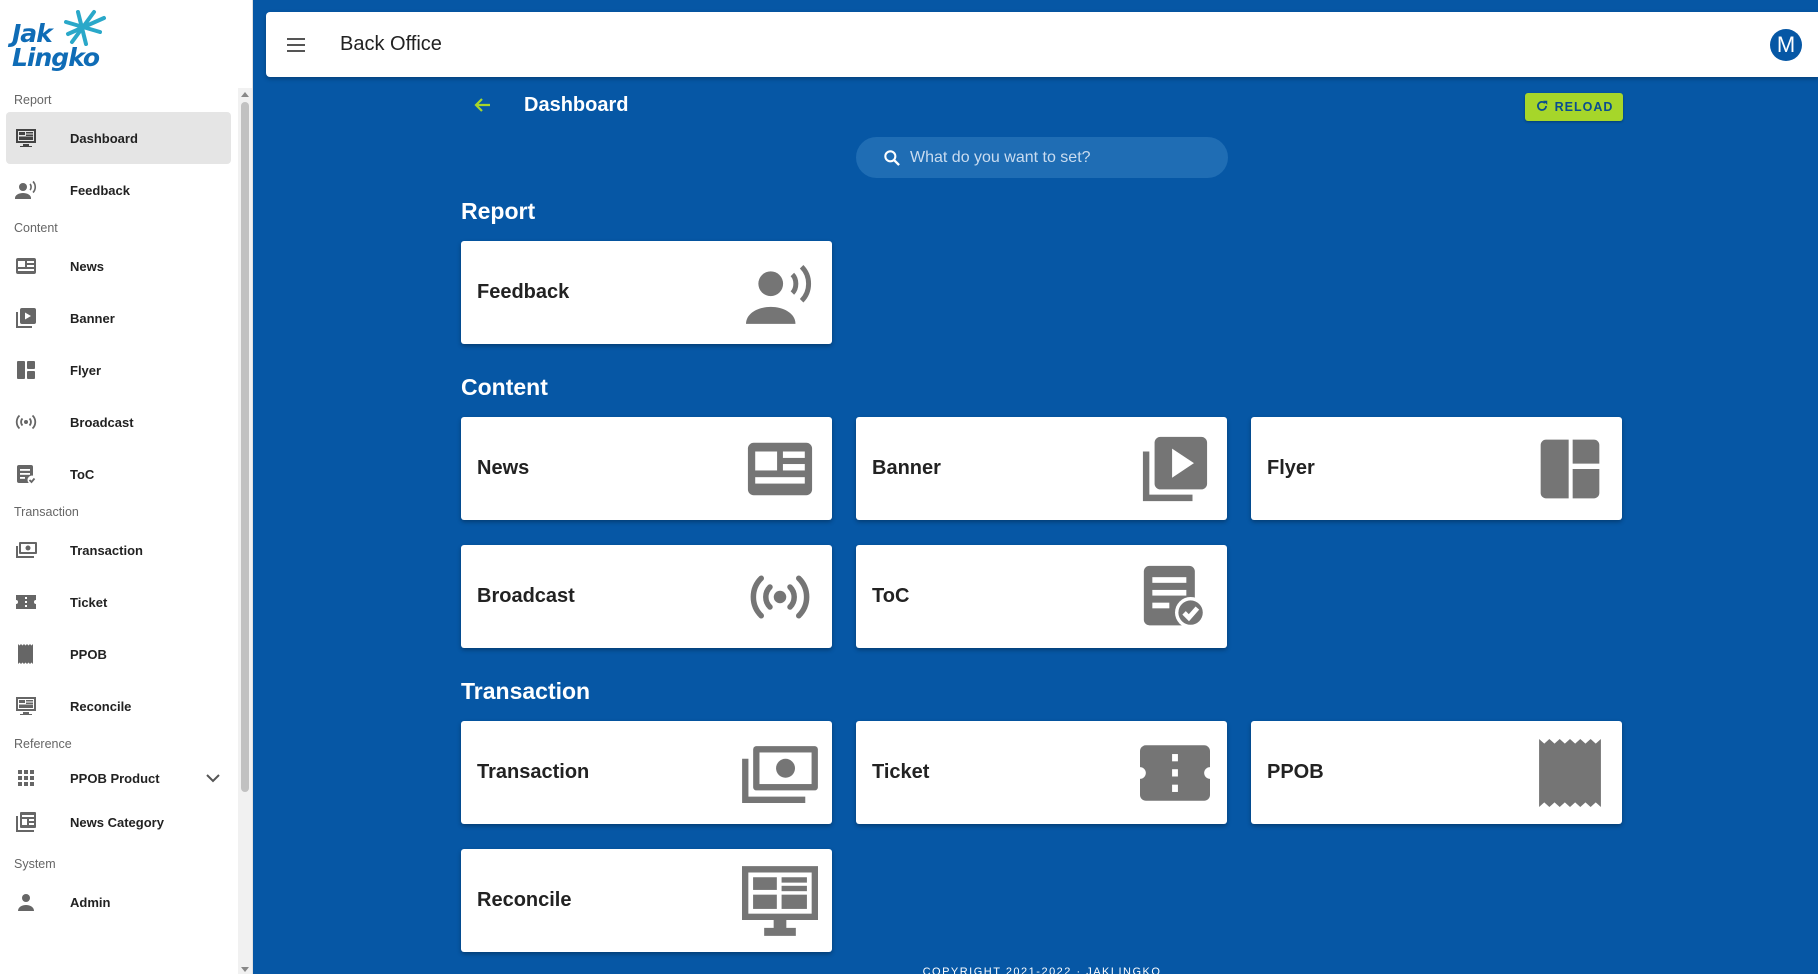  What do you see at coordinates (526, 691) in the screenshot?
I see `category-title-transaction: Transaction` at bounding box center [526, 691].